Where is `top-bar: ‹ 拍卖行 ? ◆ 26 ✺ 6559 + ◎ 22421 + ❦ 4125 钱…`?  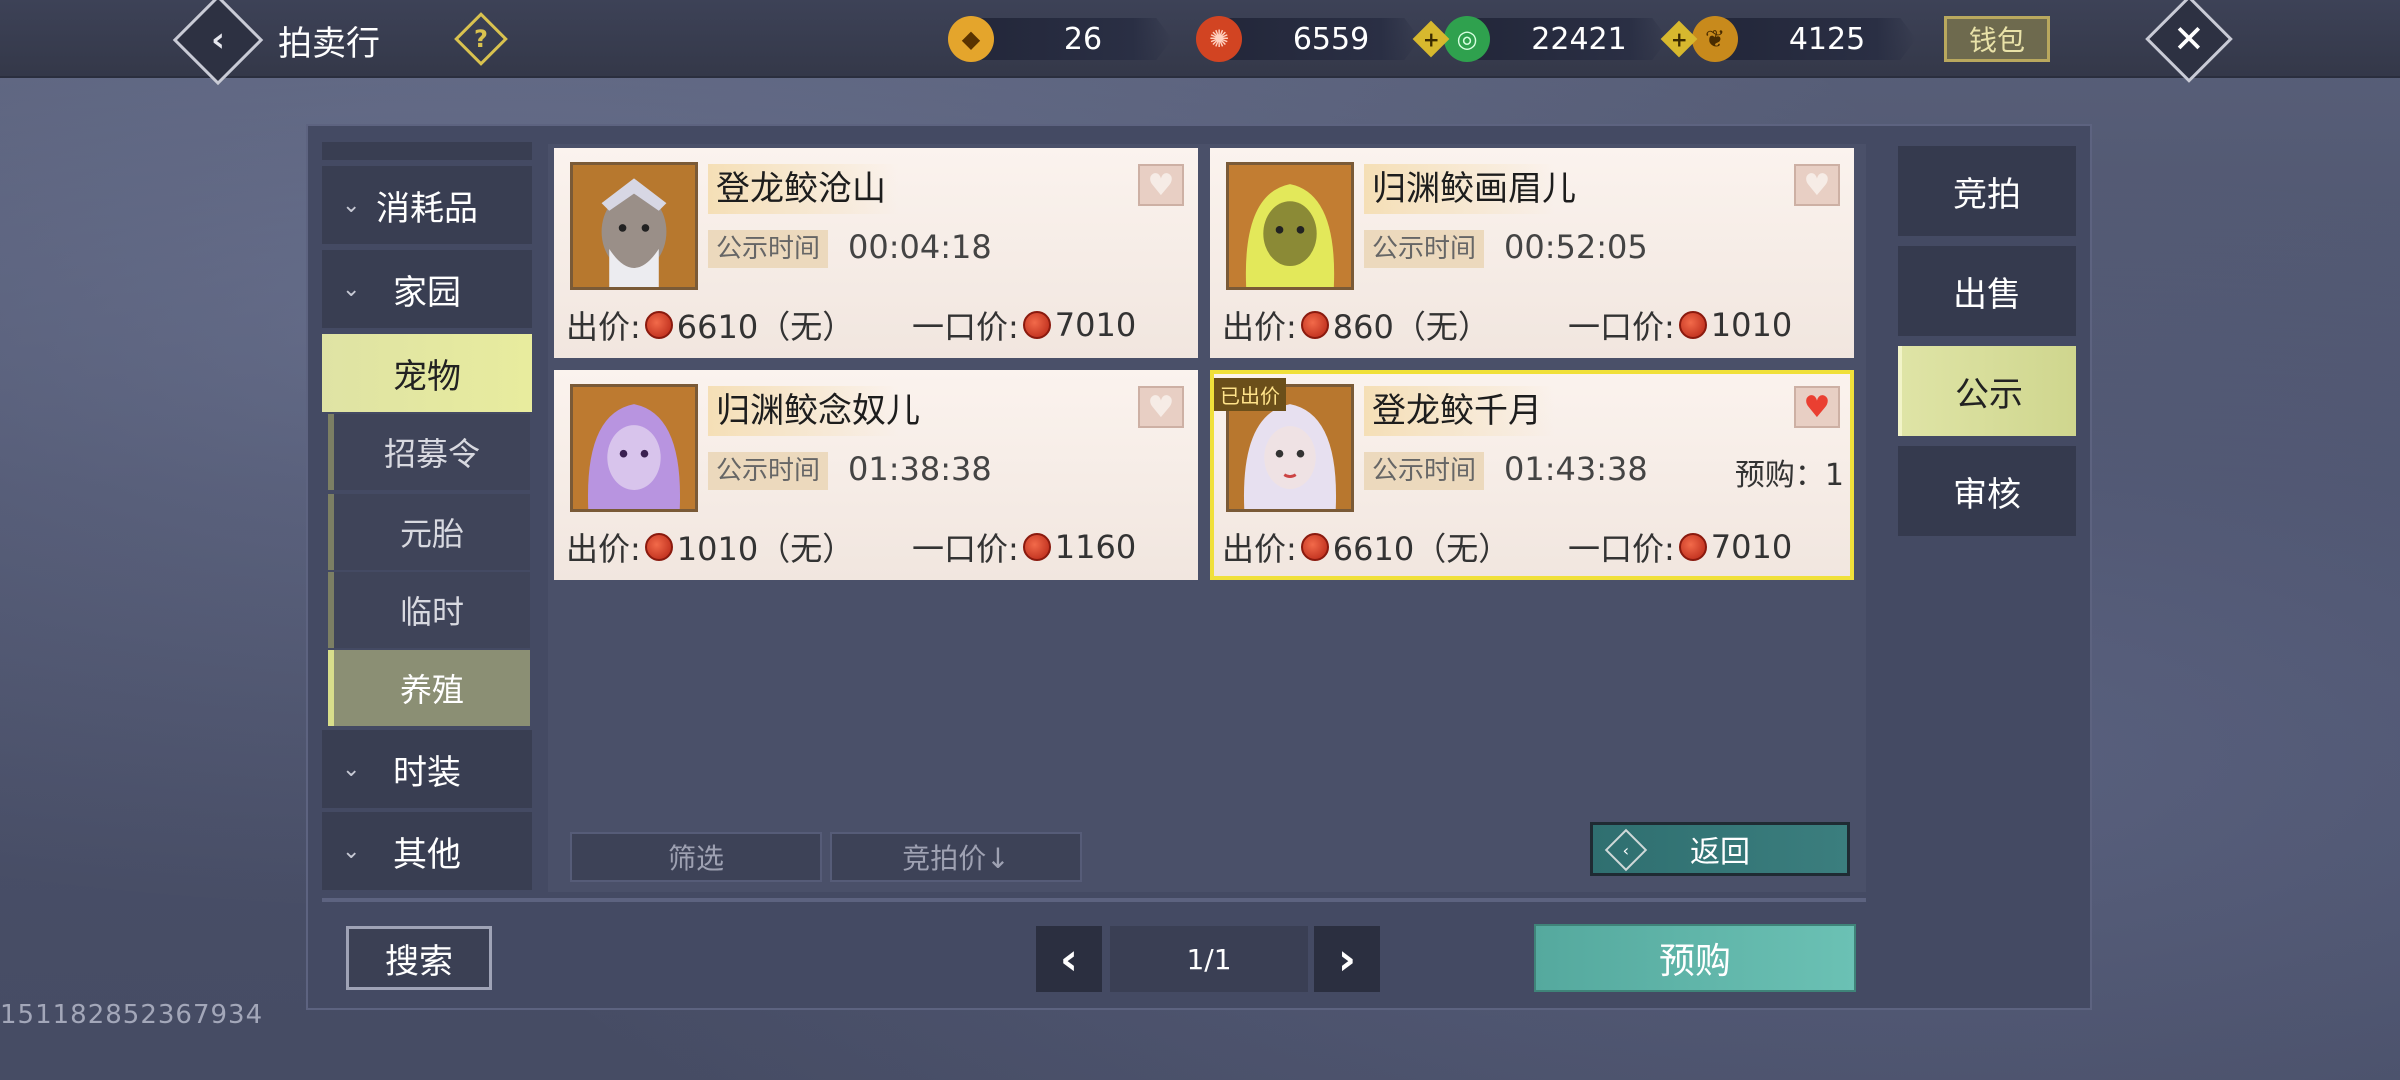
top-bar: ‹ 拍卖行 ? ◆ 26 ✺ 6559 + ◎ 22421 + ❦ 4125 钱… is located at coordinates (1200, 43).